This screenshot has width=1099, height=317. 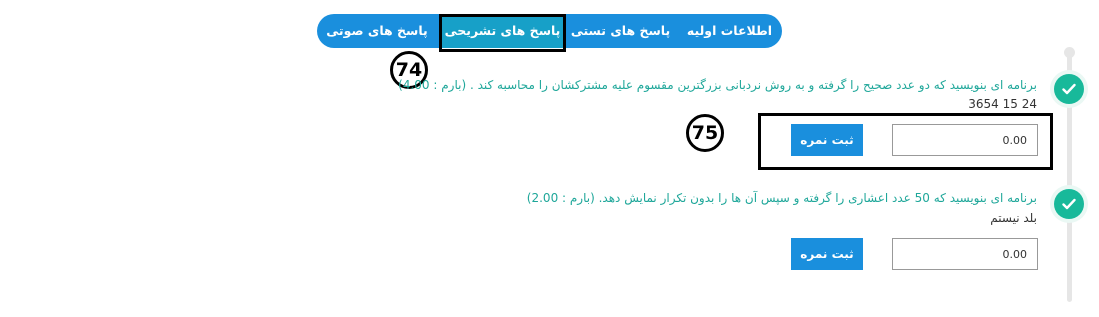 What do you see at coordinates (1069, 52) in the screenshot?
I see `timeline-cap` at bounding box center [1069, 52].